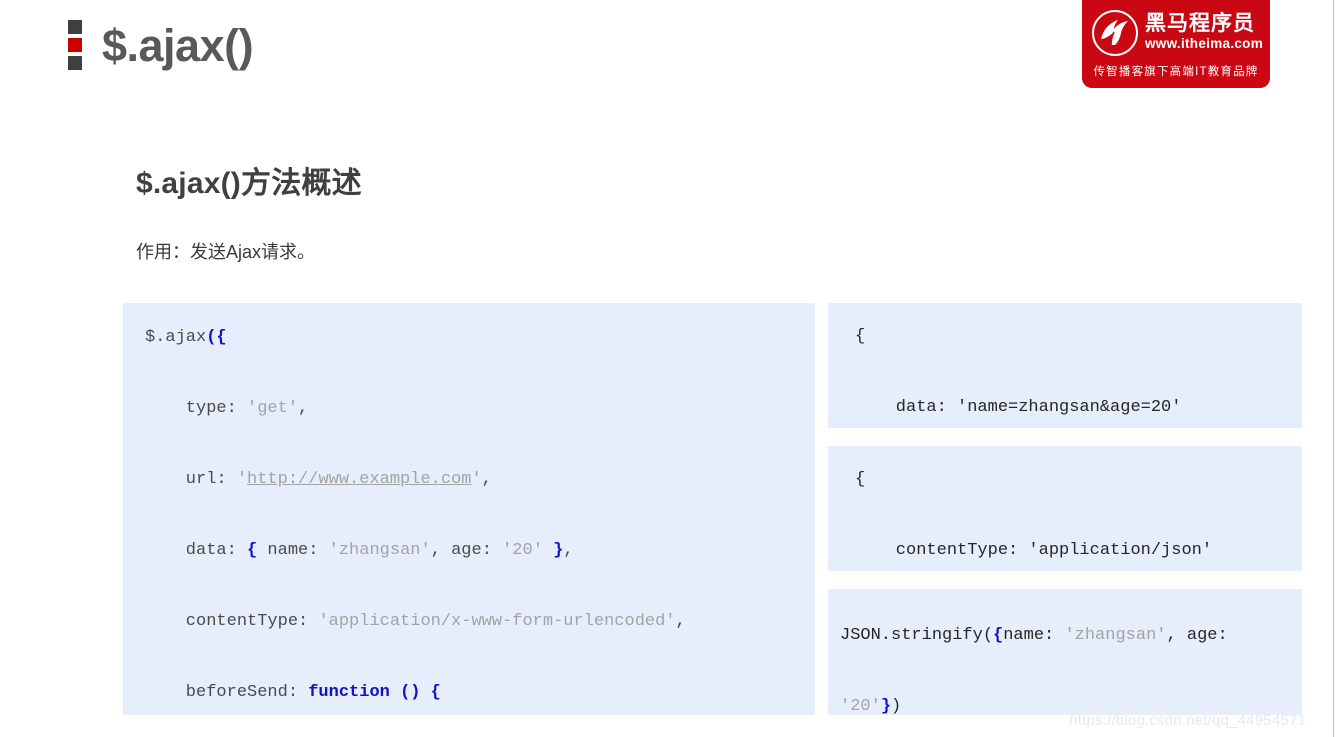  I want to click on code-token: contentType:, so click(232, 621).